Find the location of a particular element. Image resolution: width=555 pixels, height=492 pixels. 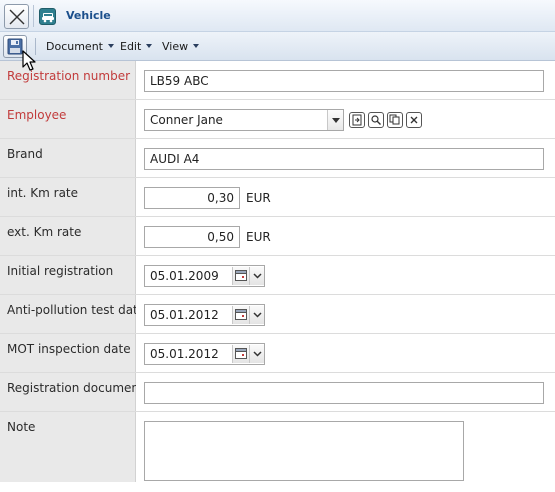

employee-label: Employee is located at coordinates (37, 115).